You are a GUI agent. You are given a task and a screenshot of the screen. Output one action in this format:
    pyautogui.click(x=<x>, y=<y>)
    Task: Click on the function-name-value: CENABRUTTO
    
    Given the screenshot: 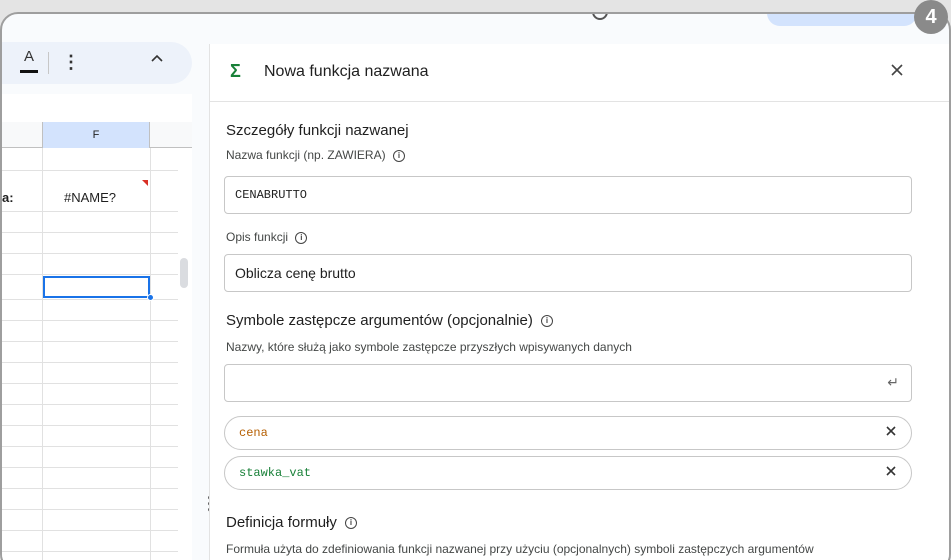 What is the action you would take?
    pyautogui.click(x=271, y=195)
    